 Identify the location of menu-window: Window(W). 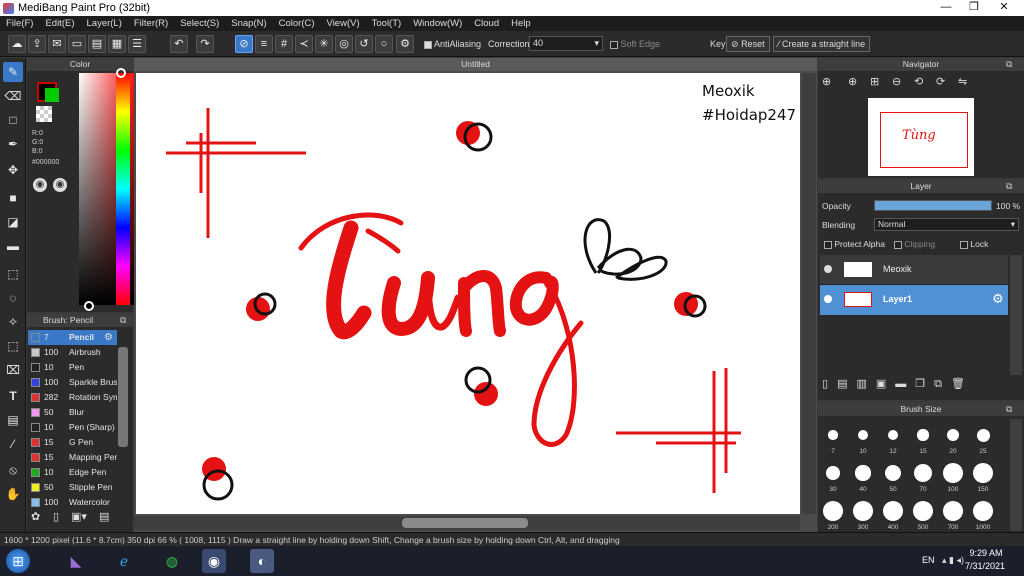
(437, 23).